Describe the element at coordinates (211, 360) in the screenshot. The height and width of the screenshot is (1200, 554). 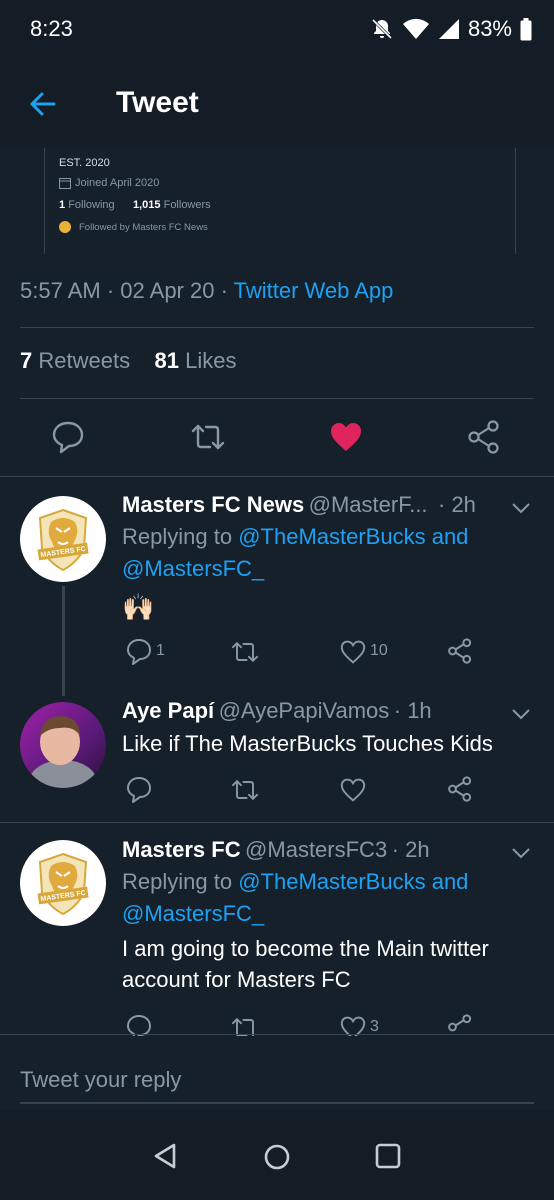
I see `likes-label: Likes` at that location.